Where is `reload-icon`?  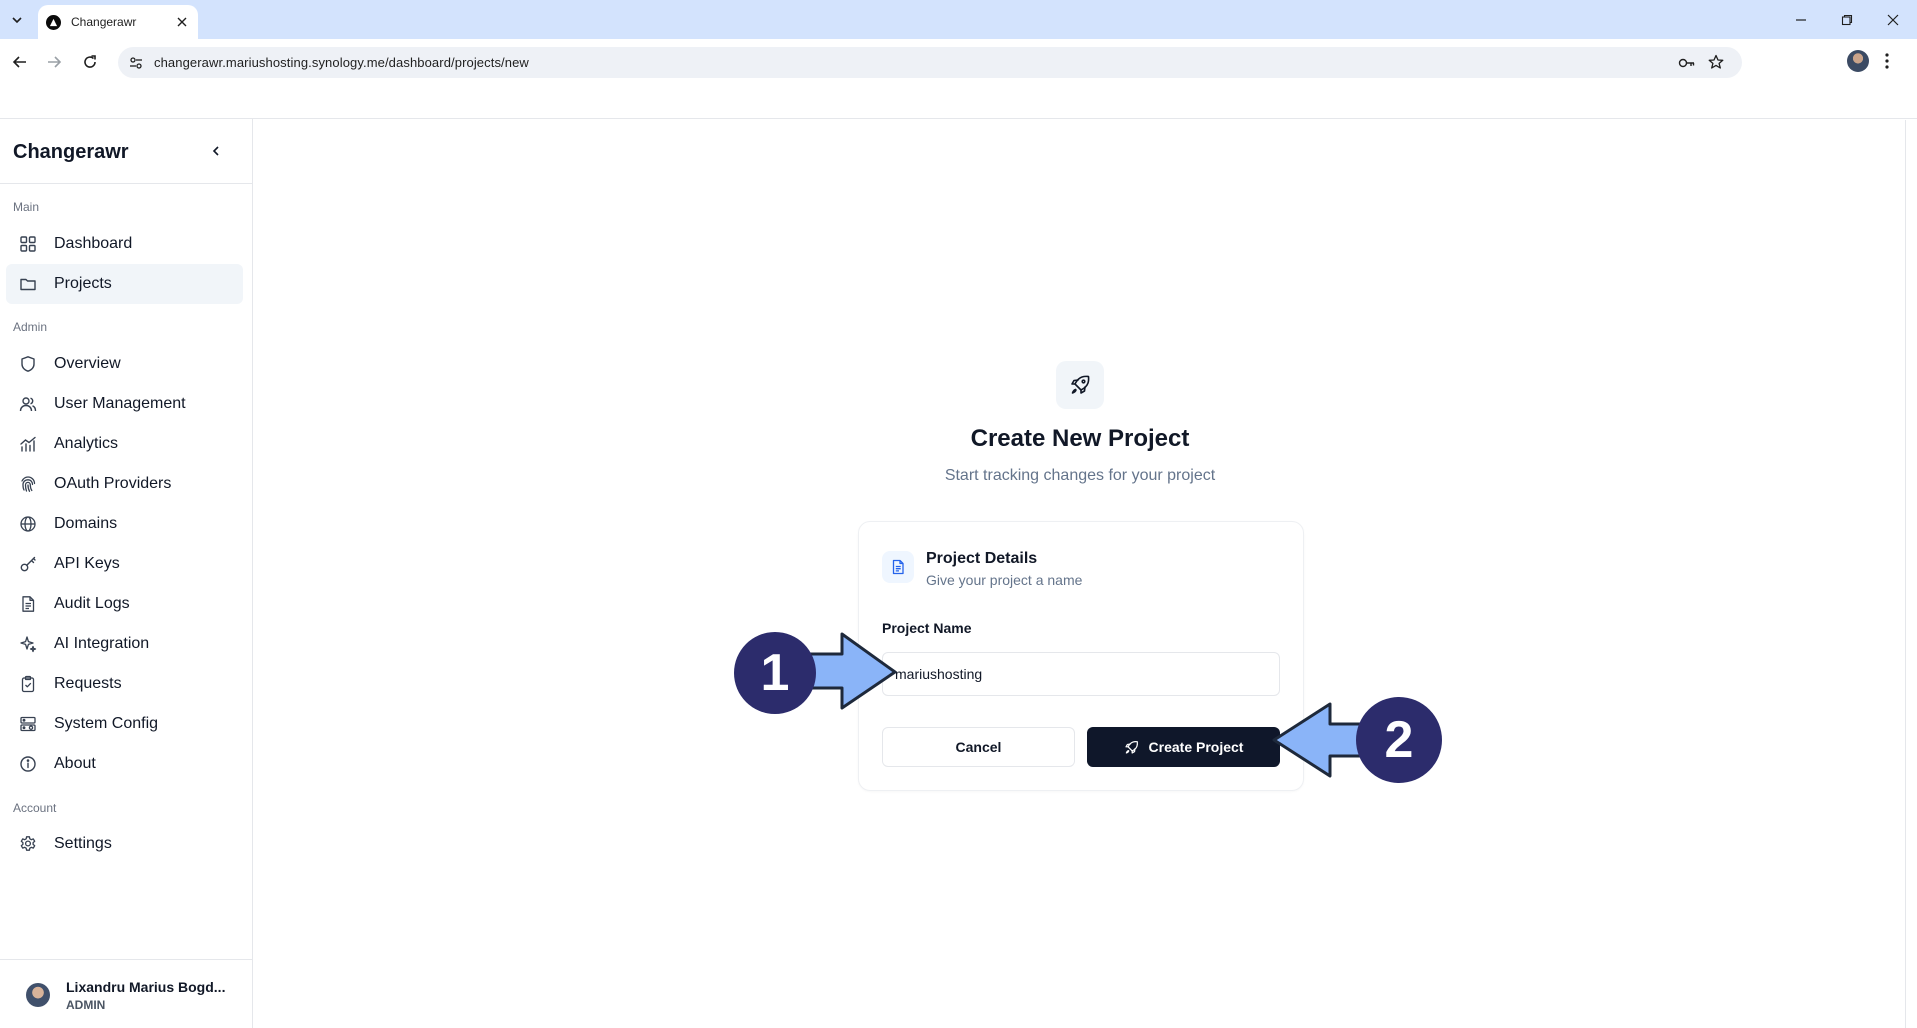
reload-icon is located at coordinates (90, 62).